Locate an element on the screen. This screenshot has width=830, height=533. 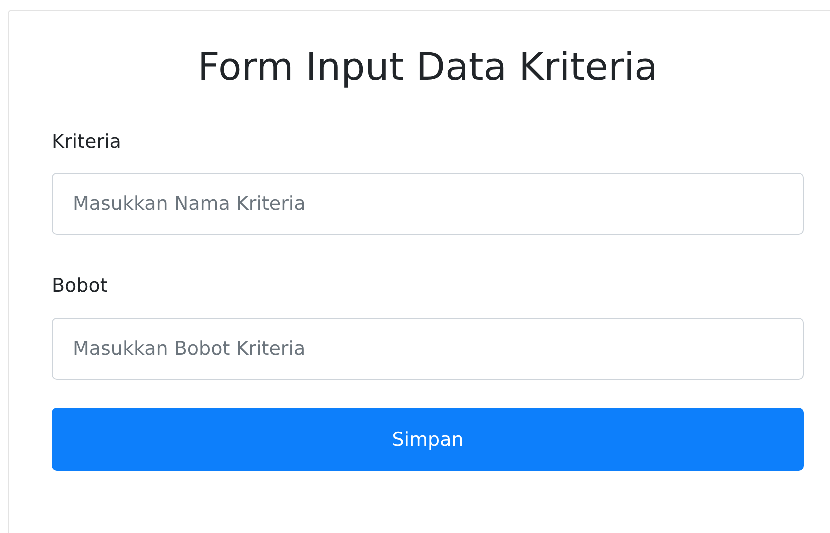
form-title: Form Input Data Kriteria is located at coordinates (428, 68).